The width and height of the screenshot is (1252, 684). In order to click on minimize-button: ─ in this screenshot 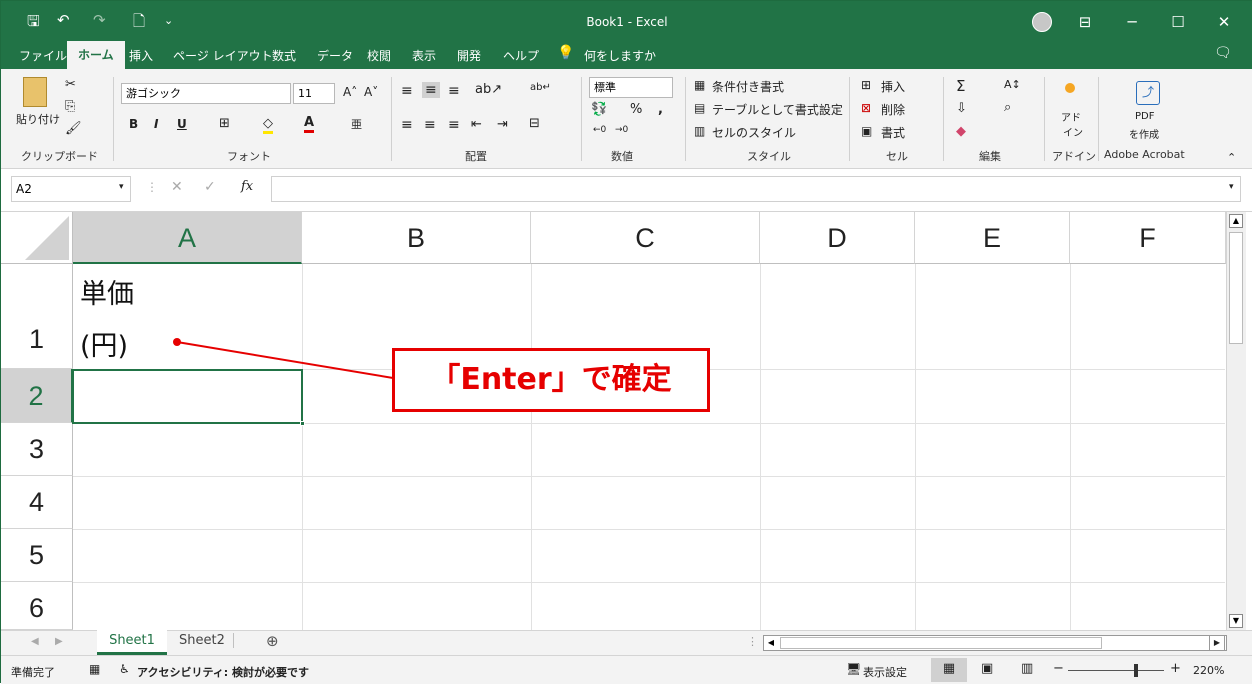, I will do `click(1132, 22)`.